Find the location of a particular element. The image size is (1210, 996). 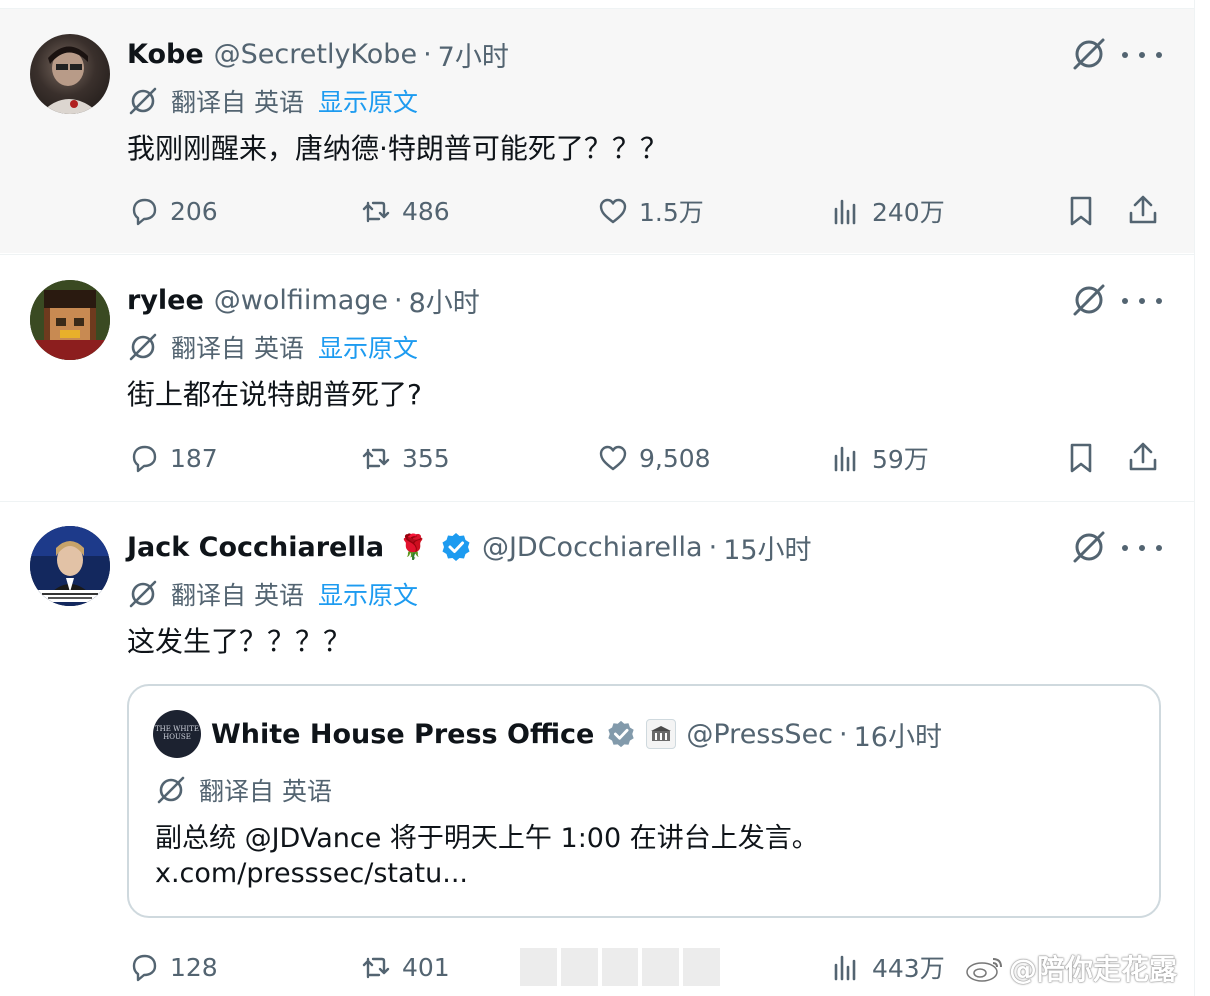

reply-count: 187 is located at coordinates (194, 458).